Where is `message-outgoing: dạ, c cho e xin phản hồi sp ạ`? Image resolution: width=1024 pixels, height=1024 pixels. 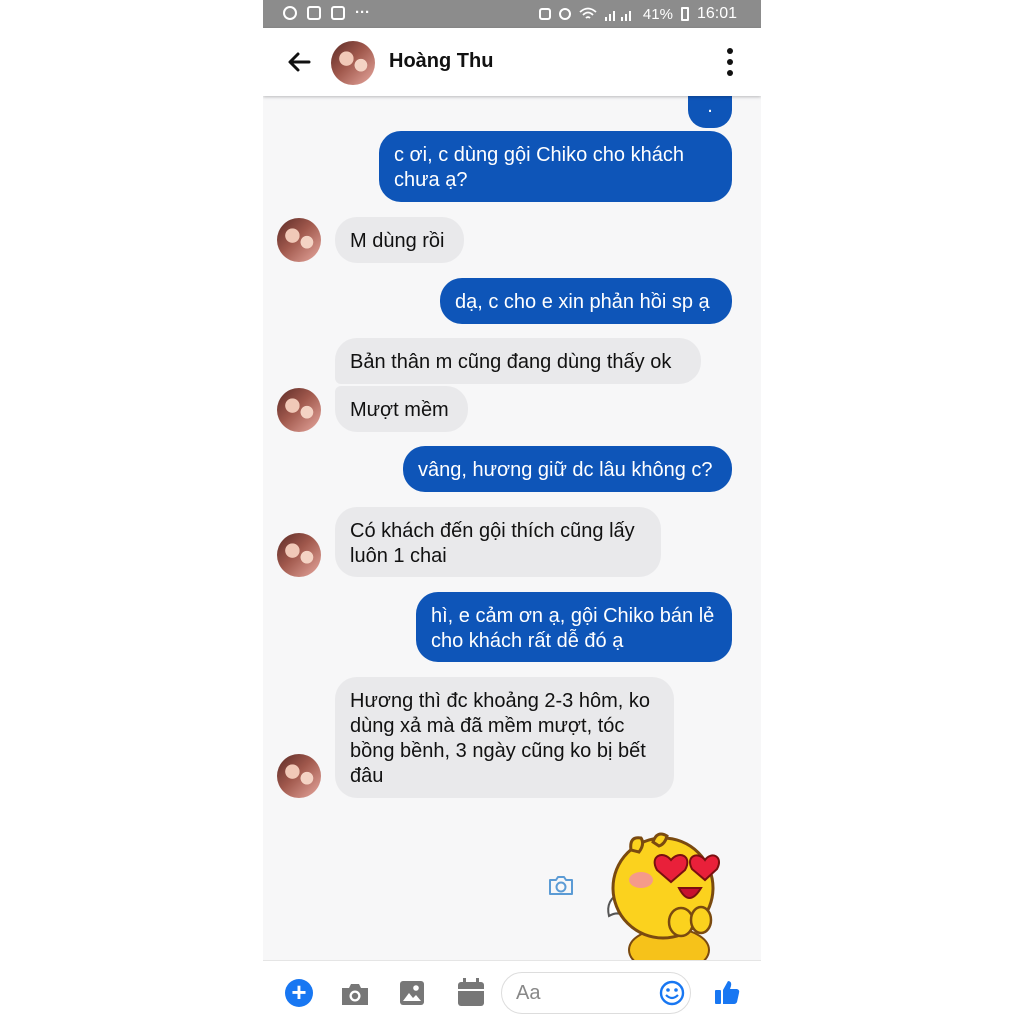
message-outgoing: dạ, c cho e xin phản hồi sp ạ is located at coordinates (586, 301).